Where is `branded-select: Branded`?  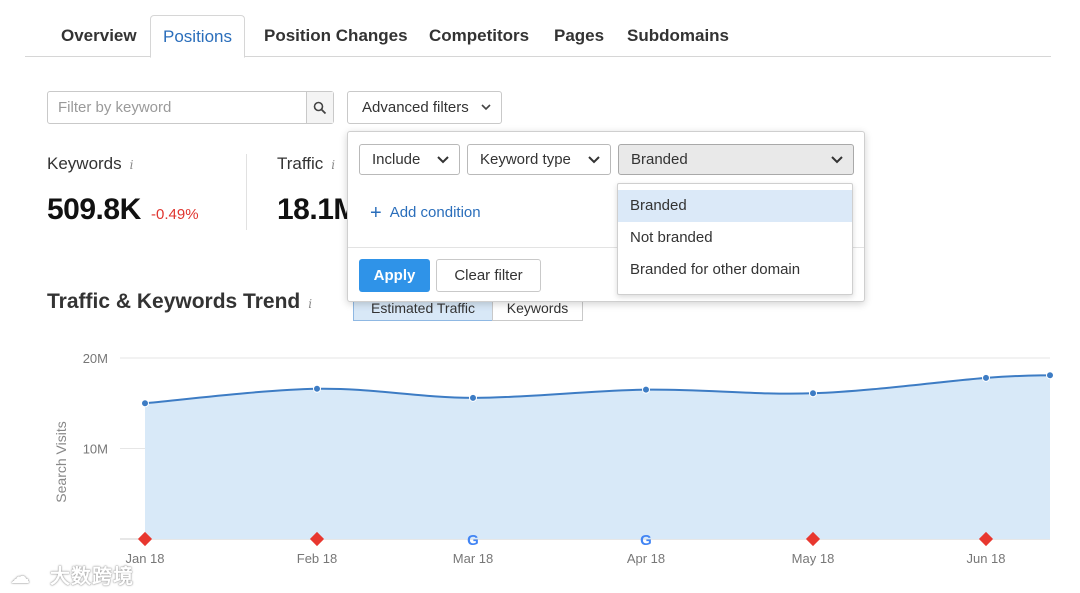
branded-select: Branded is located at coordinates (736, 159).